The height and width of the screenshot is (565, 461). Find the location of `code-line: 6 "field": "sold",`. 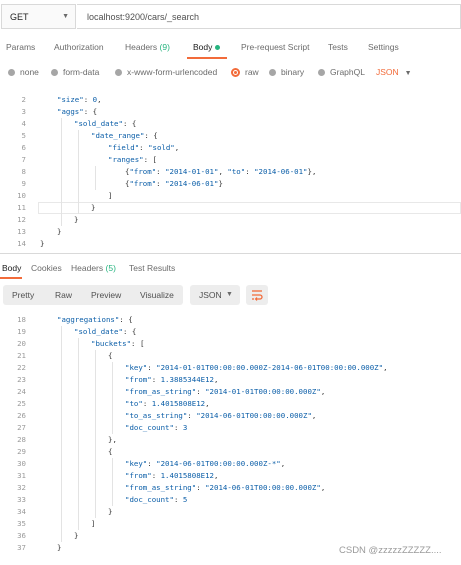

code-line: 6 "field": "sold", is located at coordinates (230, 148).